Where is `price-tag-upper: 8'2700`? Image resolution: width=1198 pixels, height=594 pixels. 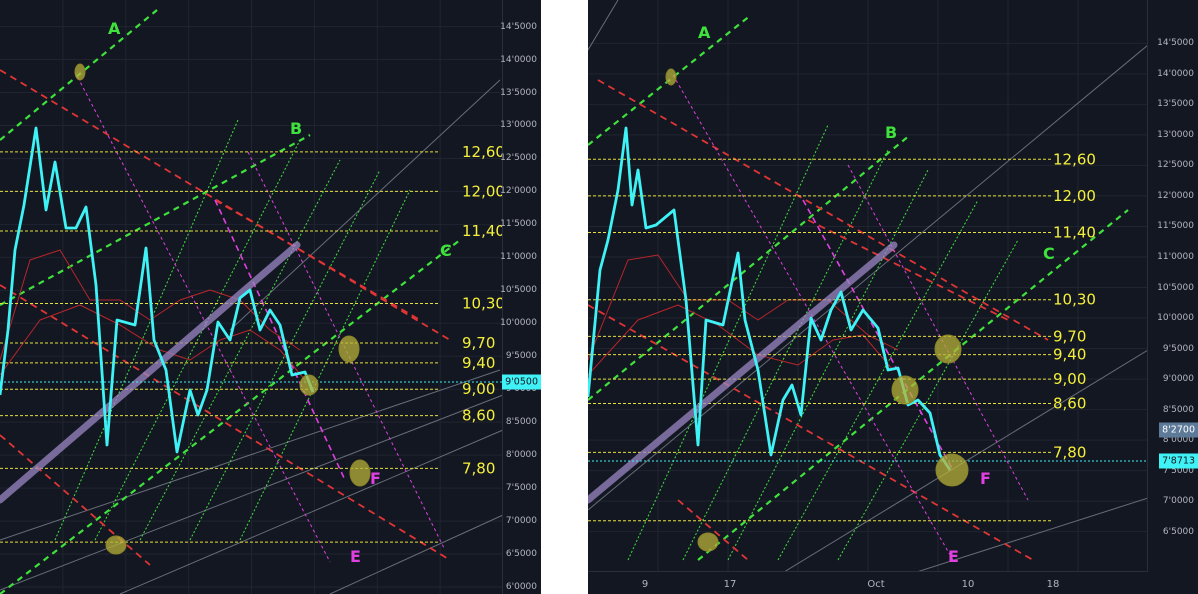 price-tag-upper: 8'2700 is located at coordinates (1178, 430).